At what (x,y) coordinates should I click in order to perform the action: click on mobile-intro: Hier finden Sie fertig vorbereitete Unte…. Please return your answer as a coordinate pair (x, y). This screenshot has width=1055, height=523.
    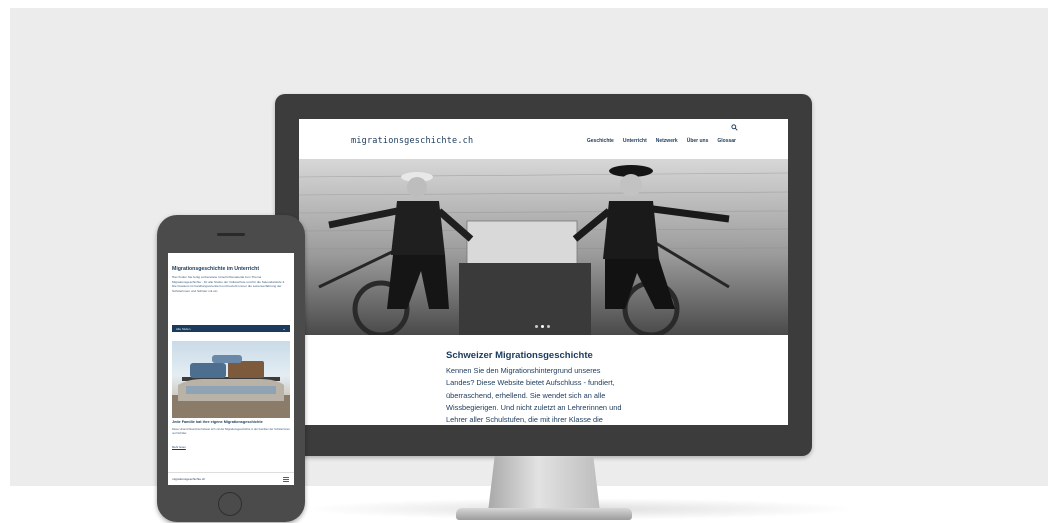
    Looking at the image, I should click on (229, 284).